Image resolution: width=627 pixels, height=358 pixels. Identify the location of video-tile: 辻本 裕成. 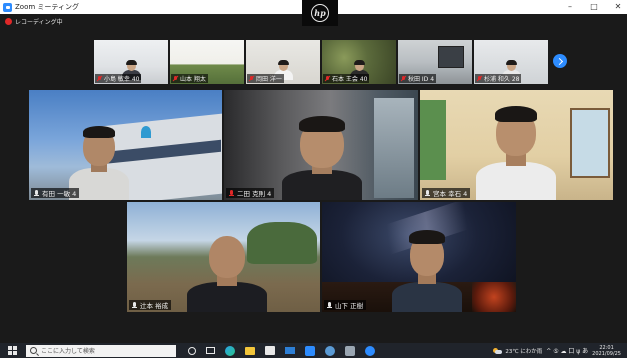
(223, 257).